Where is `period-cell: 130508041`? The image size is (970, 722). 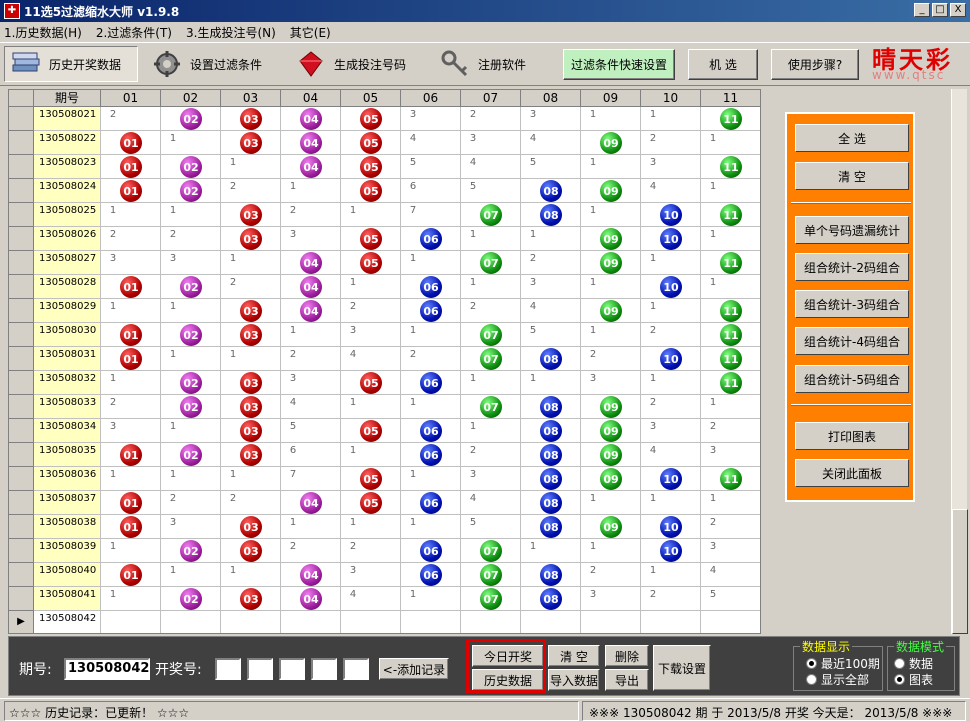 period-cell: 130508041 is located at coordinates (67, 599).